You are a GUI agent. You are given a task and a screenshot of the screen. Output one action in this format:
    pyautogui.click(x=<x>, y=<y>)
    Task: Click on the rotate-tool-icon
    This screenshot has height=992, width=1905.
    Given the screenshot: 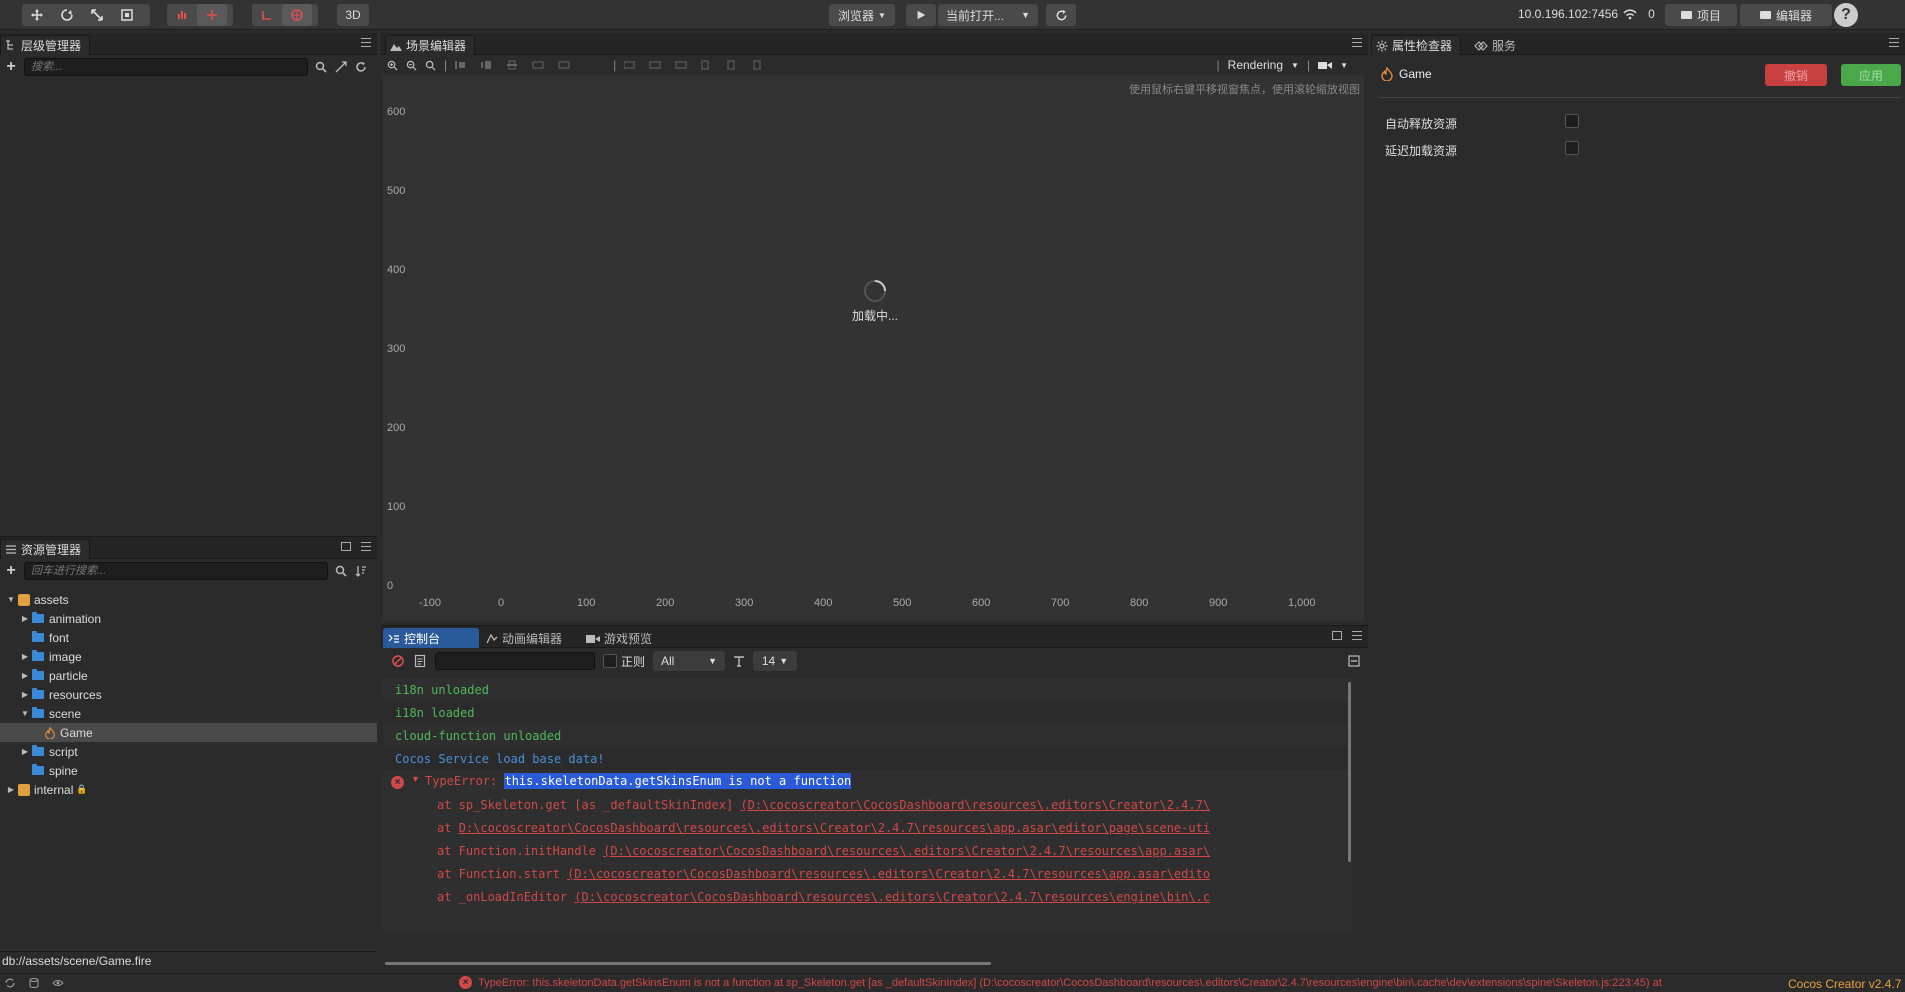 What is the action you would take?
    pyautogui.click(x=67, y=15)
    